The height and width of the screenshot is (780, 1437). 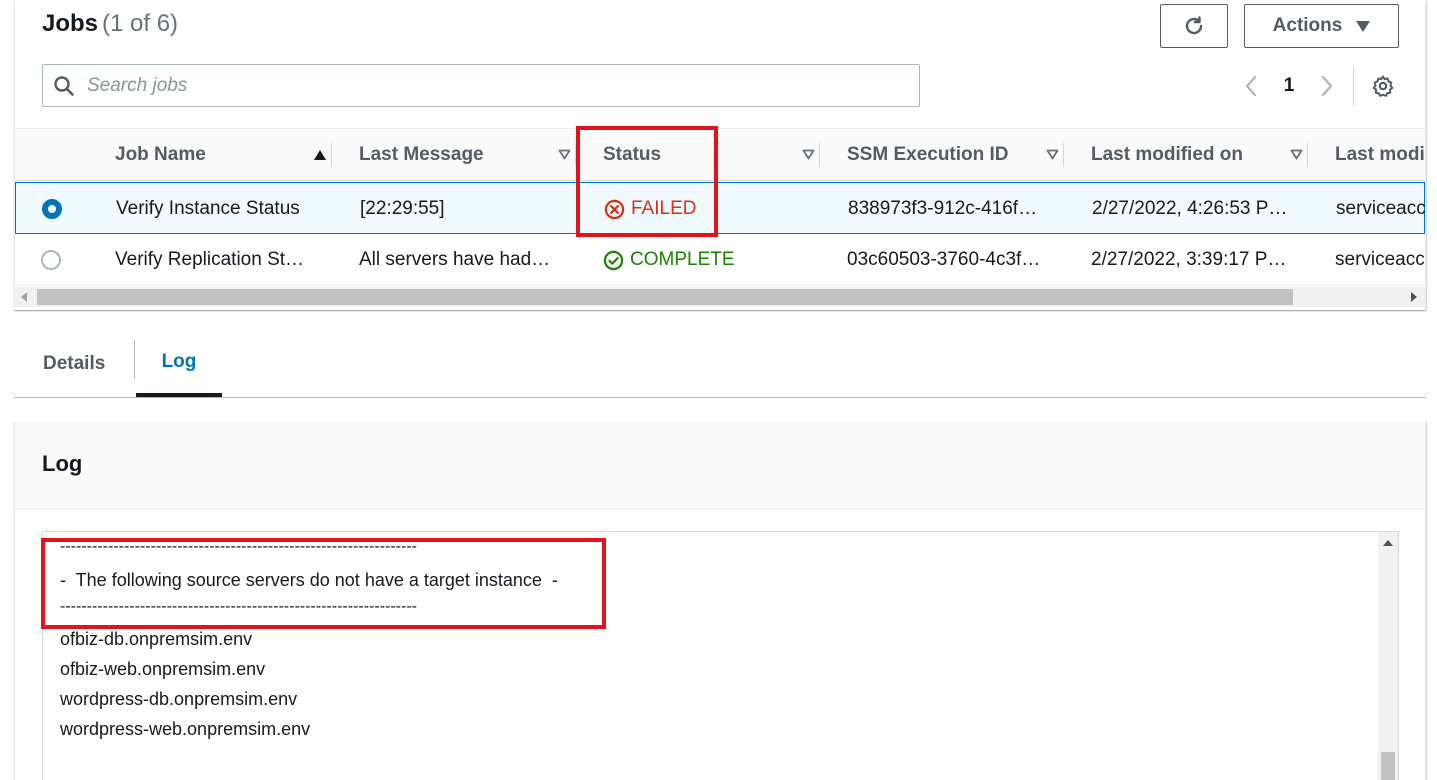 I want to click on refresh-icon, so click(x=1194, y=25).